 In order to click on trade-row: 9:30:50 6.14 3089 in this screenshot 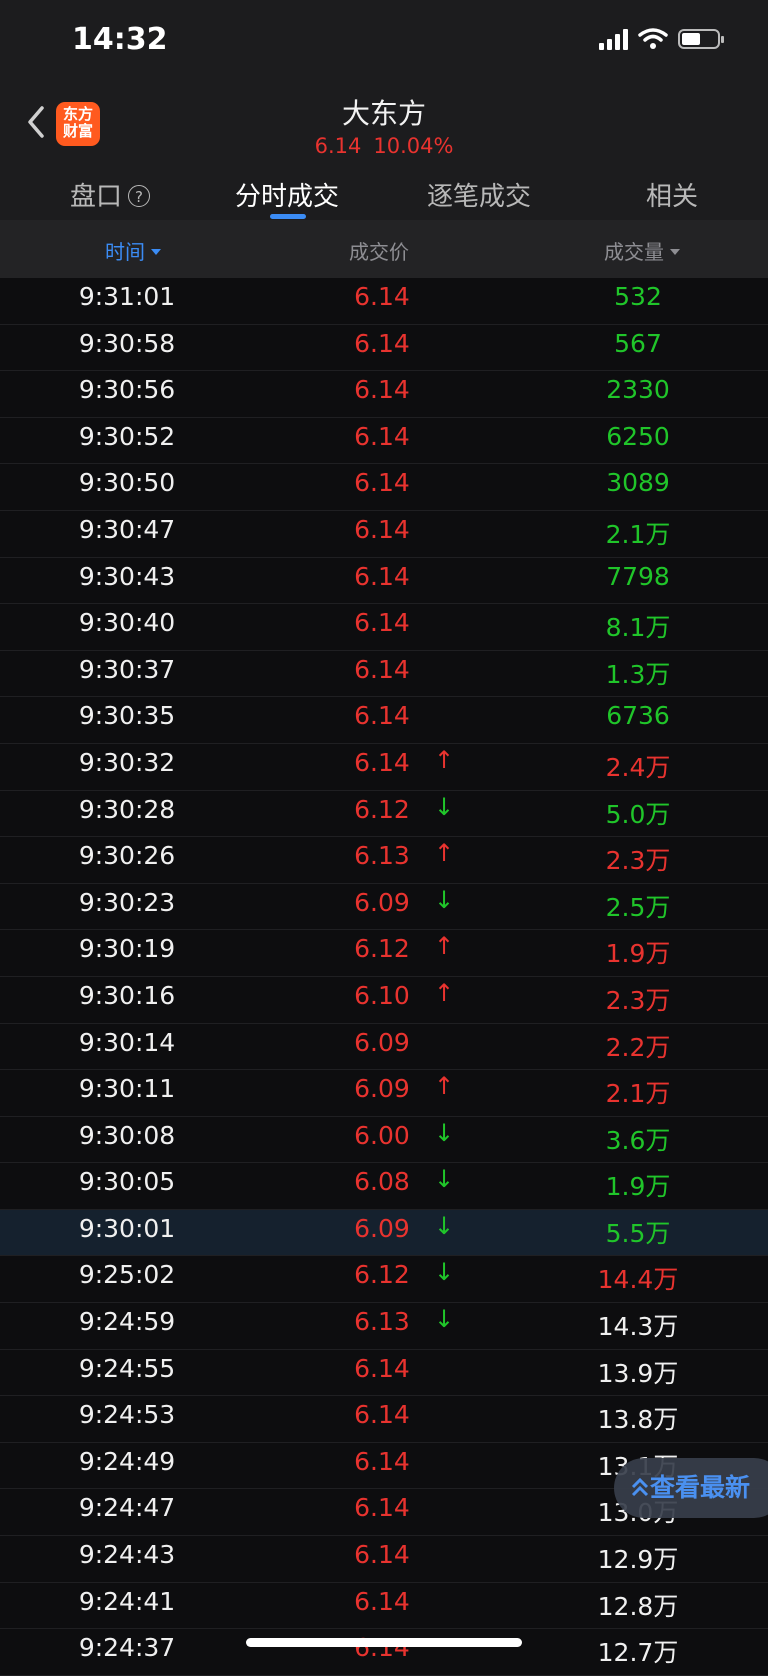, I will do `click(384, 487)`.